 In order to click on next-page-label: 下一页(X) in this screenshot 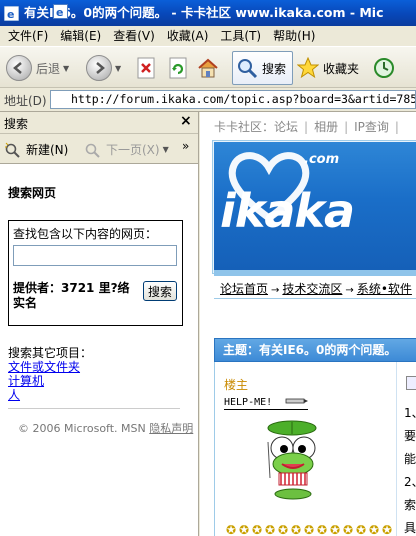, I will do `click(133, 150)`.